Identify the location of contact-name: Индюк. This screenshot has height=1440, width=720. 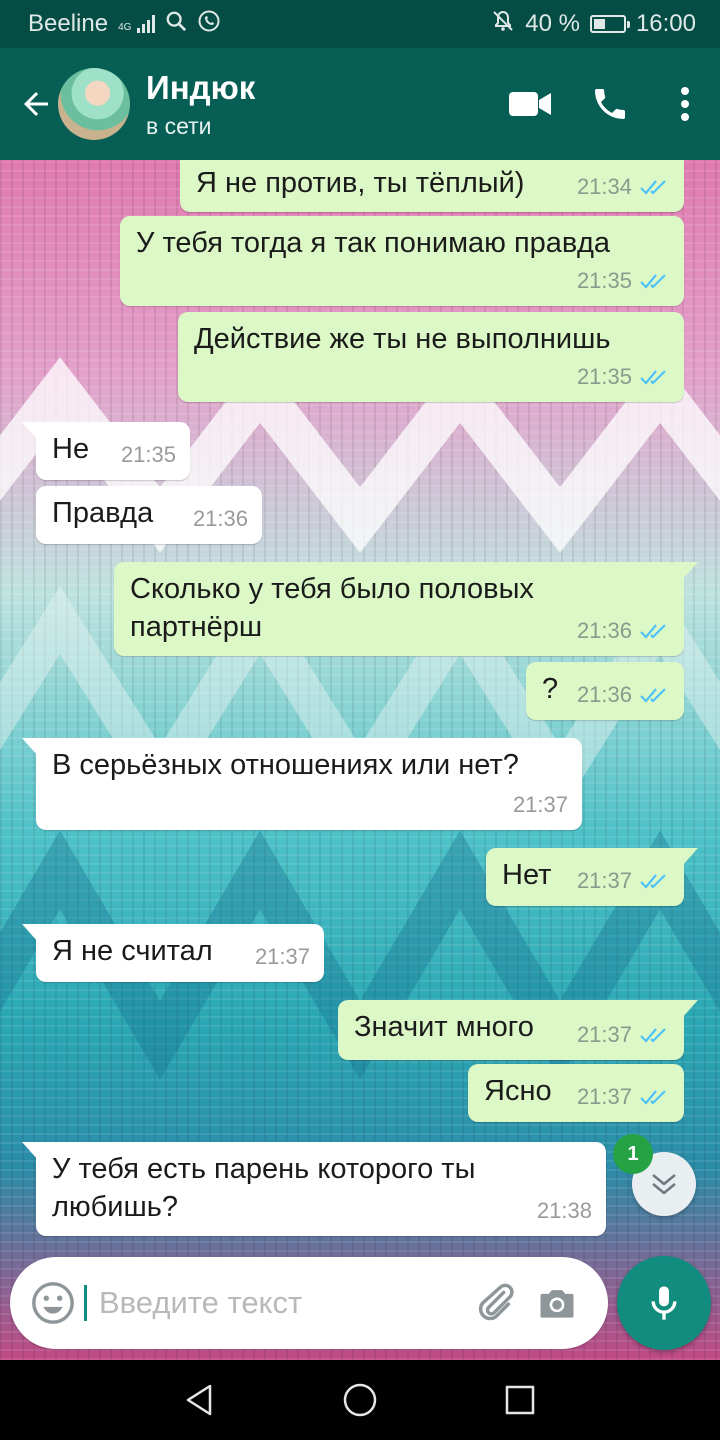
(201, 87).